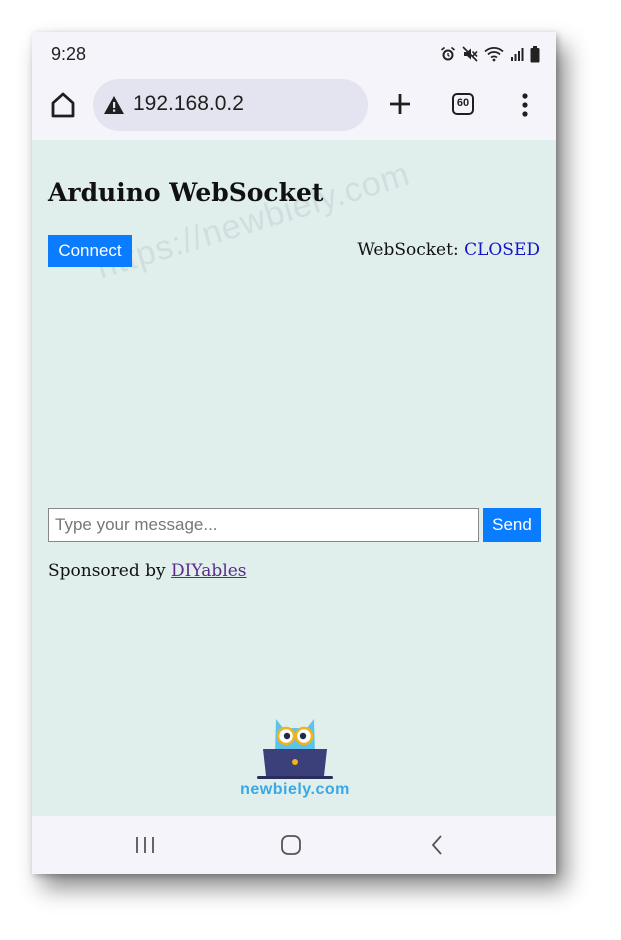 This screenshot has width=621, height=940. I want to click on newbiely-logo: newbiely.com, so click(295, 759).